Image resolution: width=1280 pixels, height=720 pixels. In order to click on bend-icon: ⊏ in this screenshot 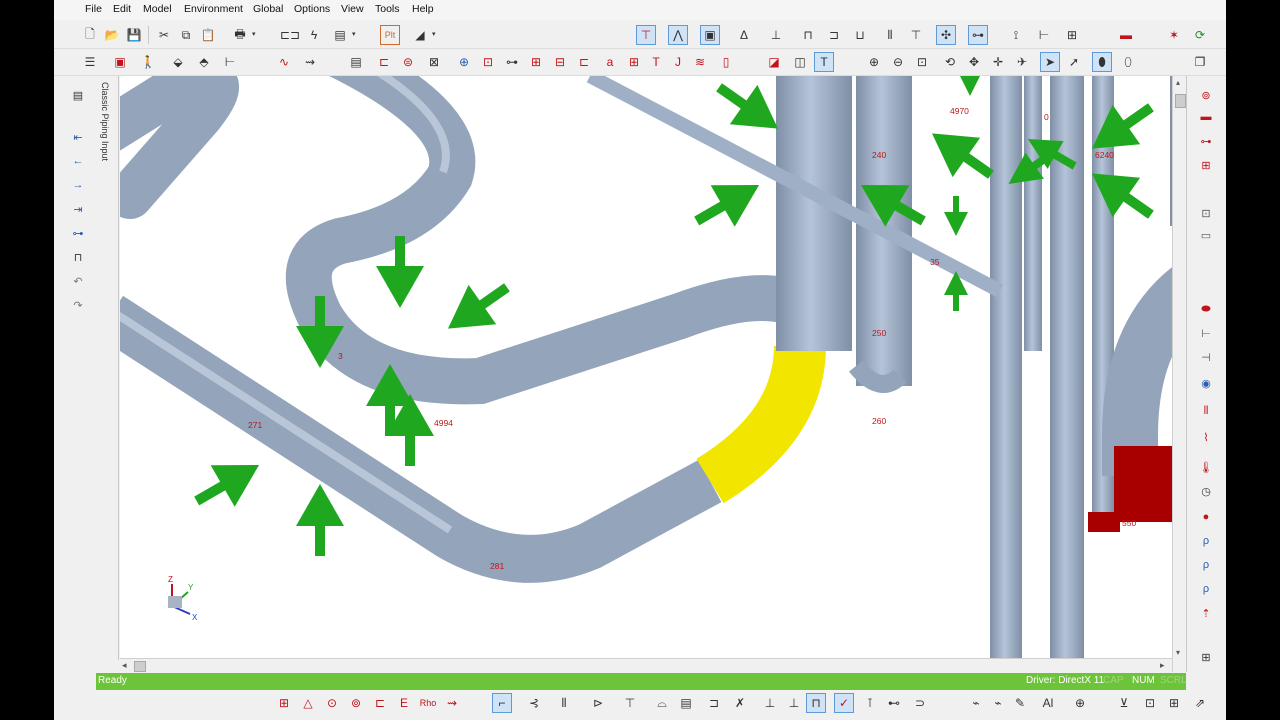, I will do `click(384, 62)`.